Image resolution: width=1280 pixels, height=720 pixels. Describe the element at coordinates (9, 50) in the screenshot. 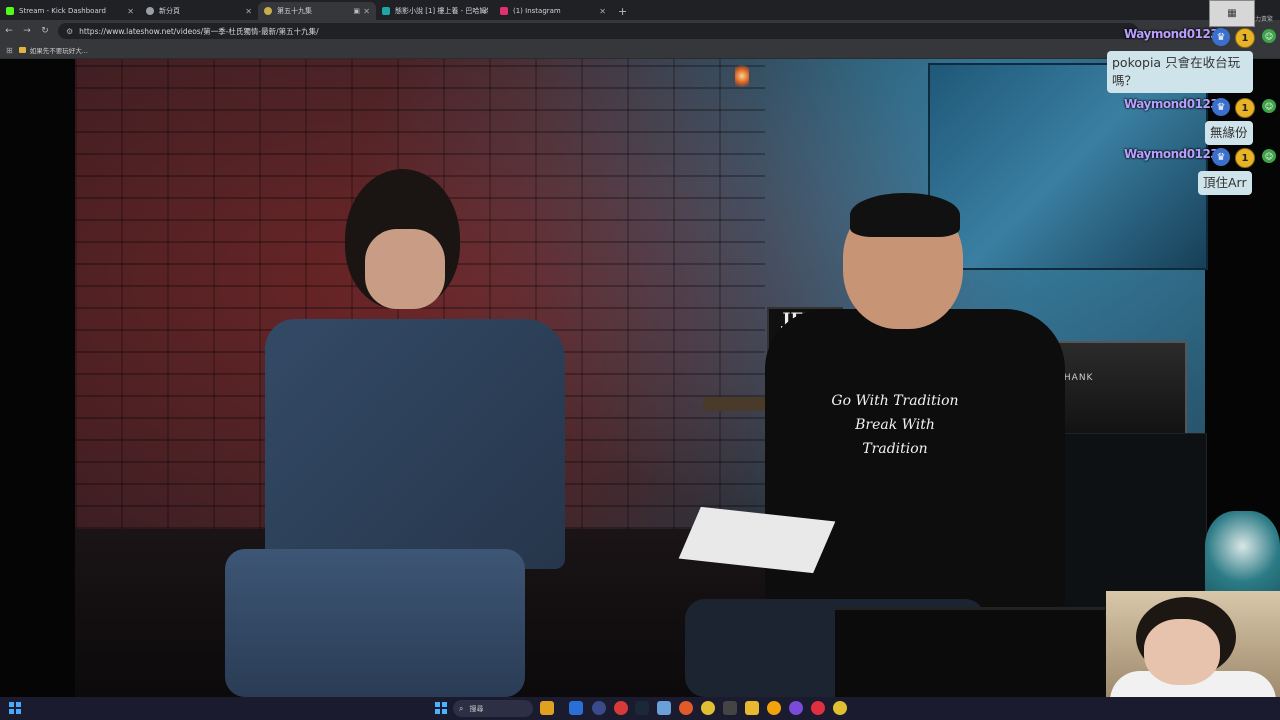

I see `apps-grid-icon: ⊞` at that location.